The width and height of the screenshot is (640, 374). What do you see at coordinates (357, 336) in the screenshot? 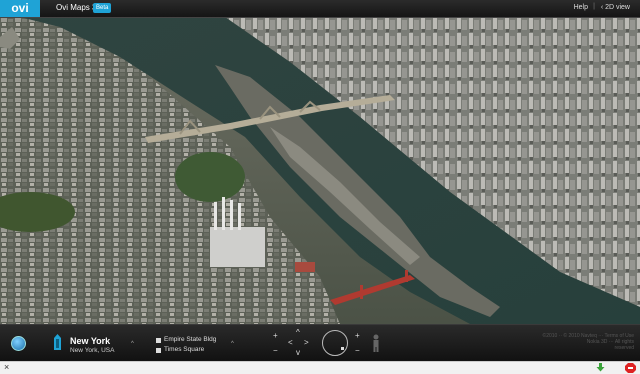
I see `tilt-up-button: +` at bounding box center [357, 336].